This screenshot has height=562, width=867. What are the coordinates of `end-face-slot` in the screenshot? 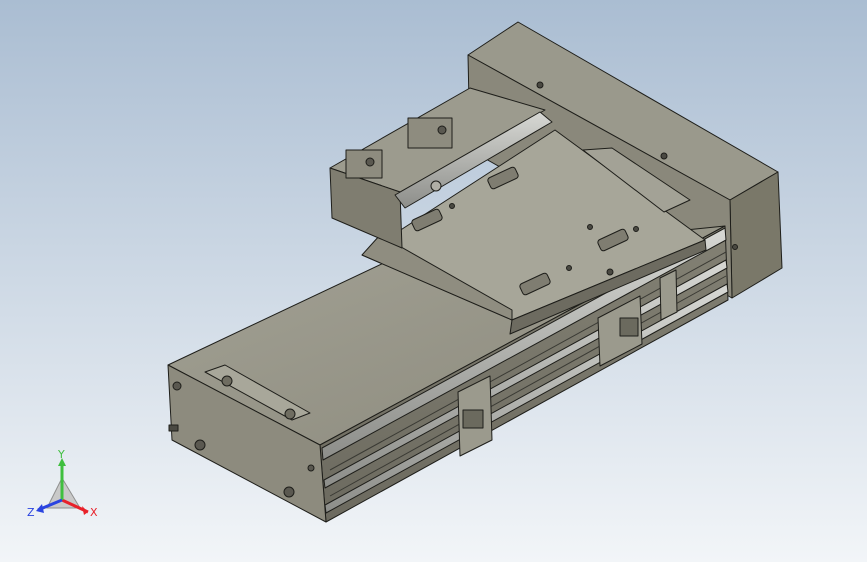 It's located at (173, 428).